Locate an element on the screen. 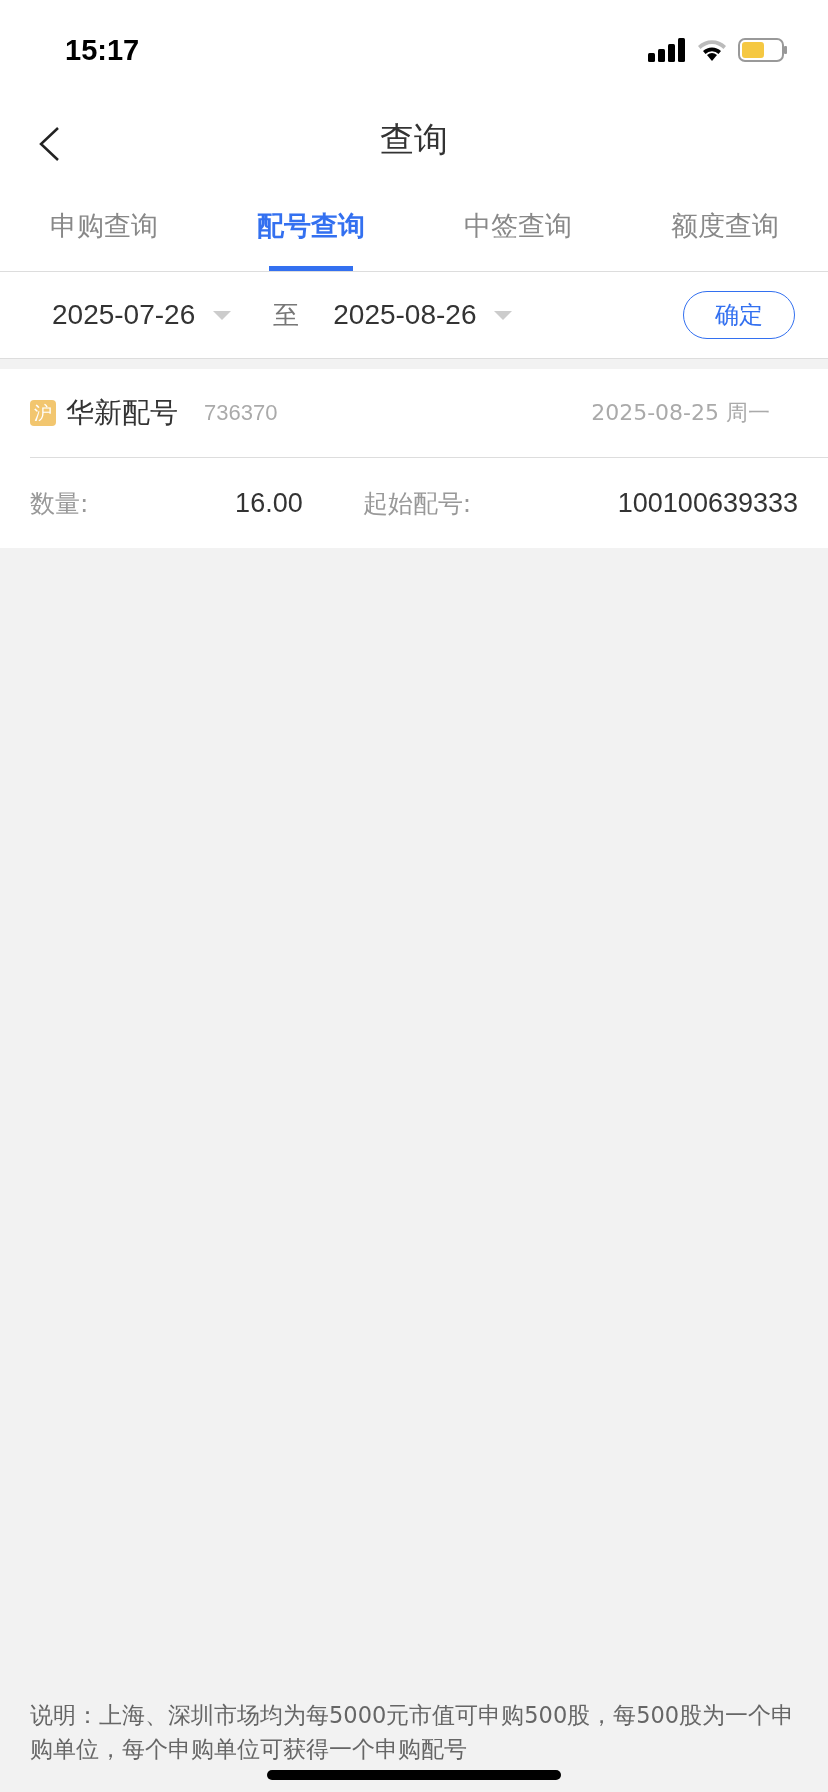 This screenshot has width=828, height=1792. quantity-value: 16.00 is located at coordinates (269, 503).